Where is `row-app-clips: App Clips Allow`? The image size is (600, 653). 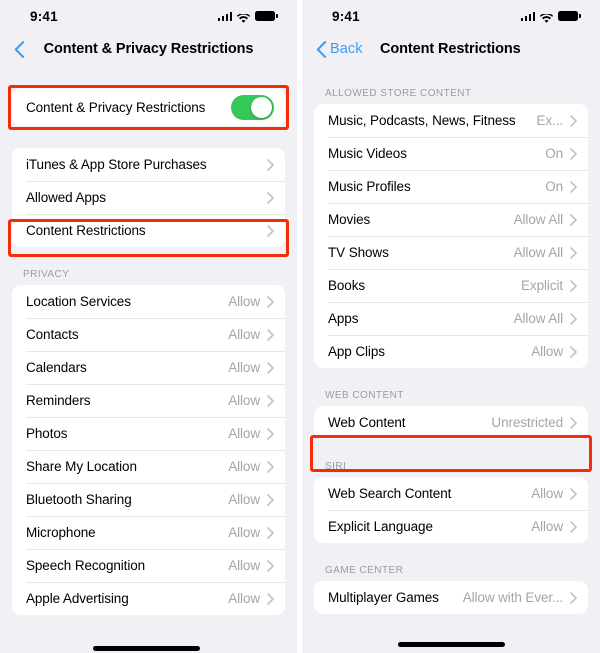 row-app-clips: App Clips Allow is located at coordinates (451, 351).